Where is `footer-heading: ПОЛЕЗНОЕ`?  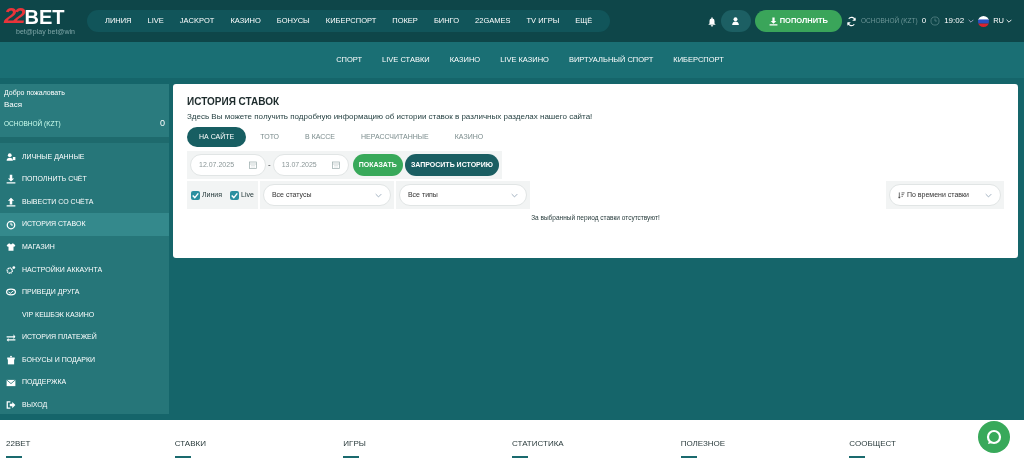
footer-heading: ПОЛЕЗНОЕ is located at coordinates (703, 444).